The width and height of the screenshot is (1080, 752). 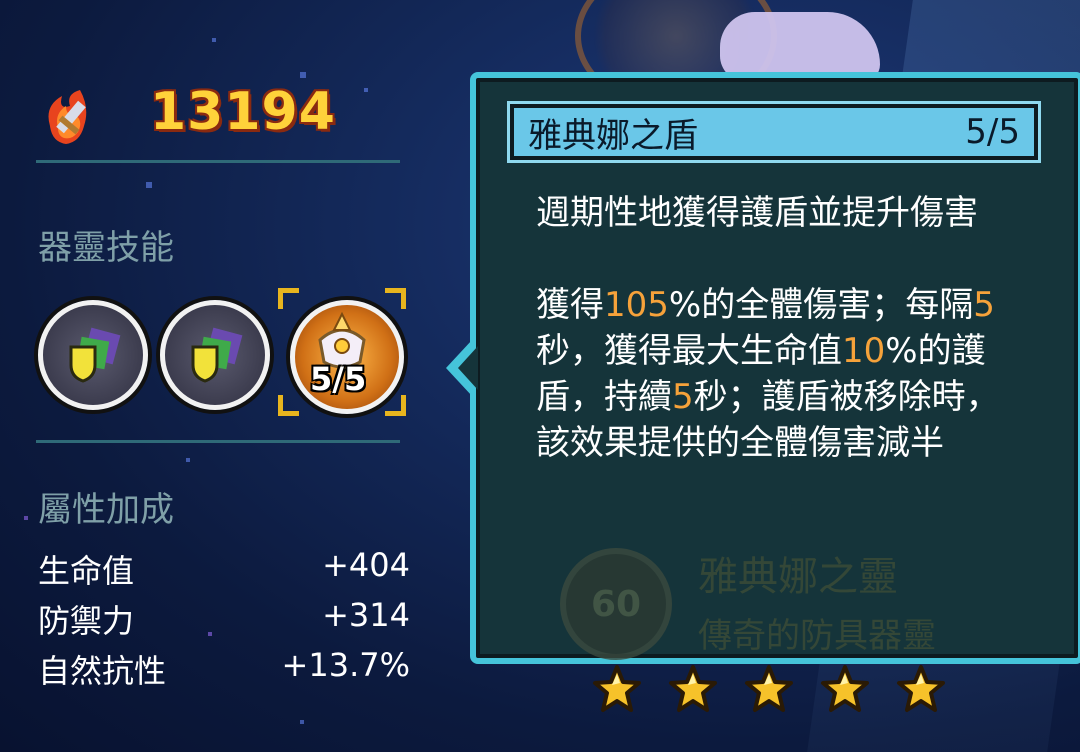 I want to click on skills-section-title: 器靈技能, so click(x=106, y=248).